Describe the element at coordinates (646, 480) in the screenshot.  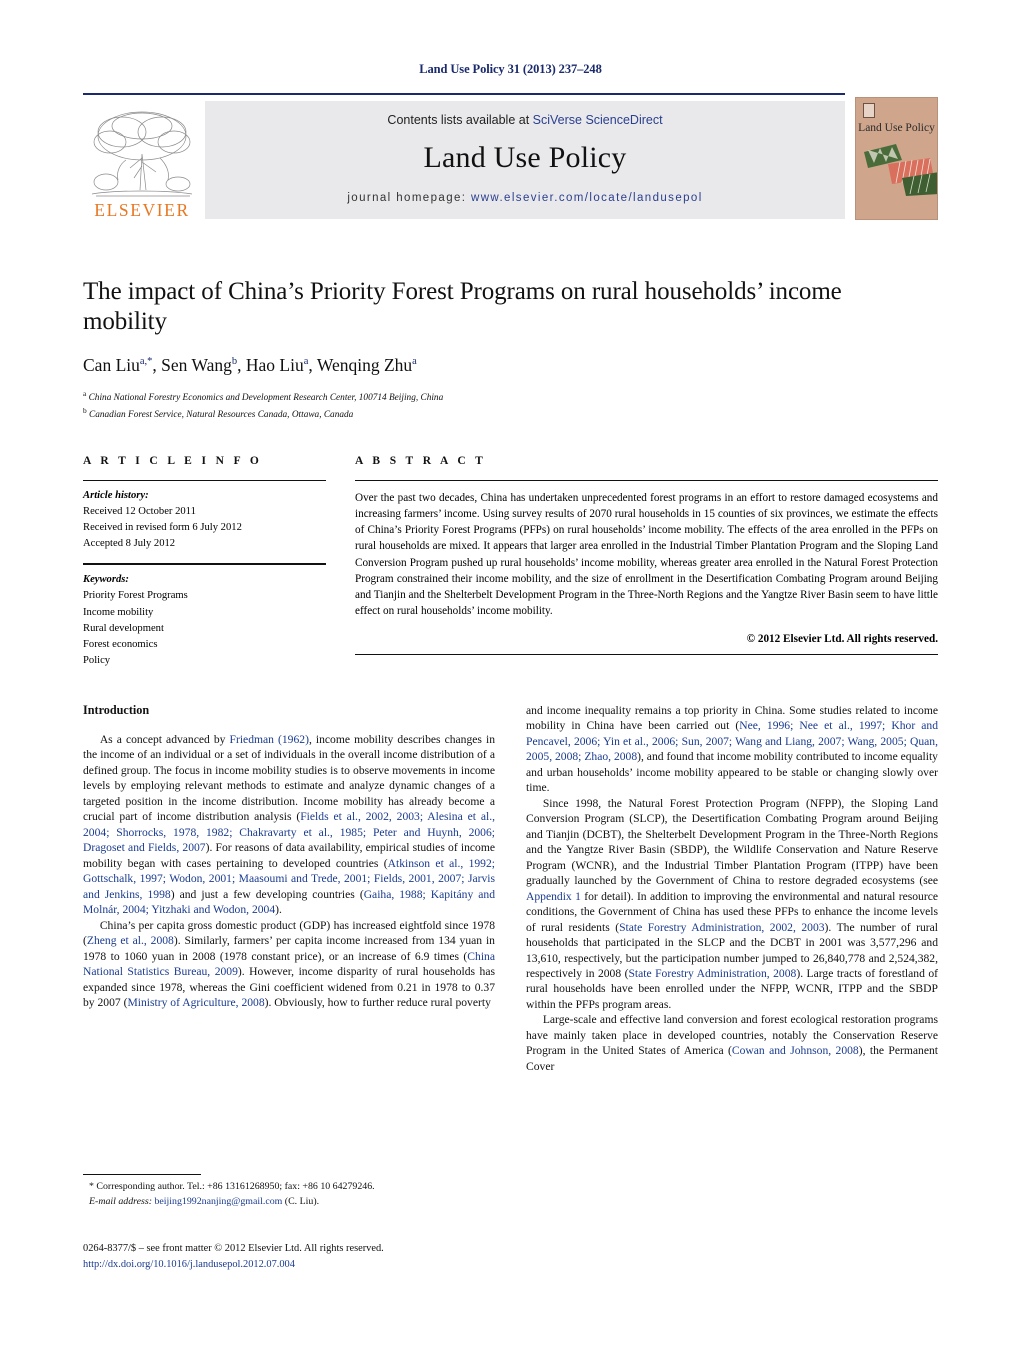
I see `abstract-rule-top` at that location.